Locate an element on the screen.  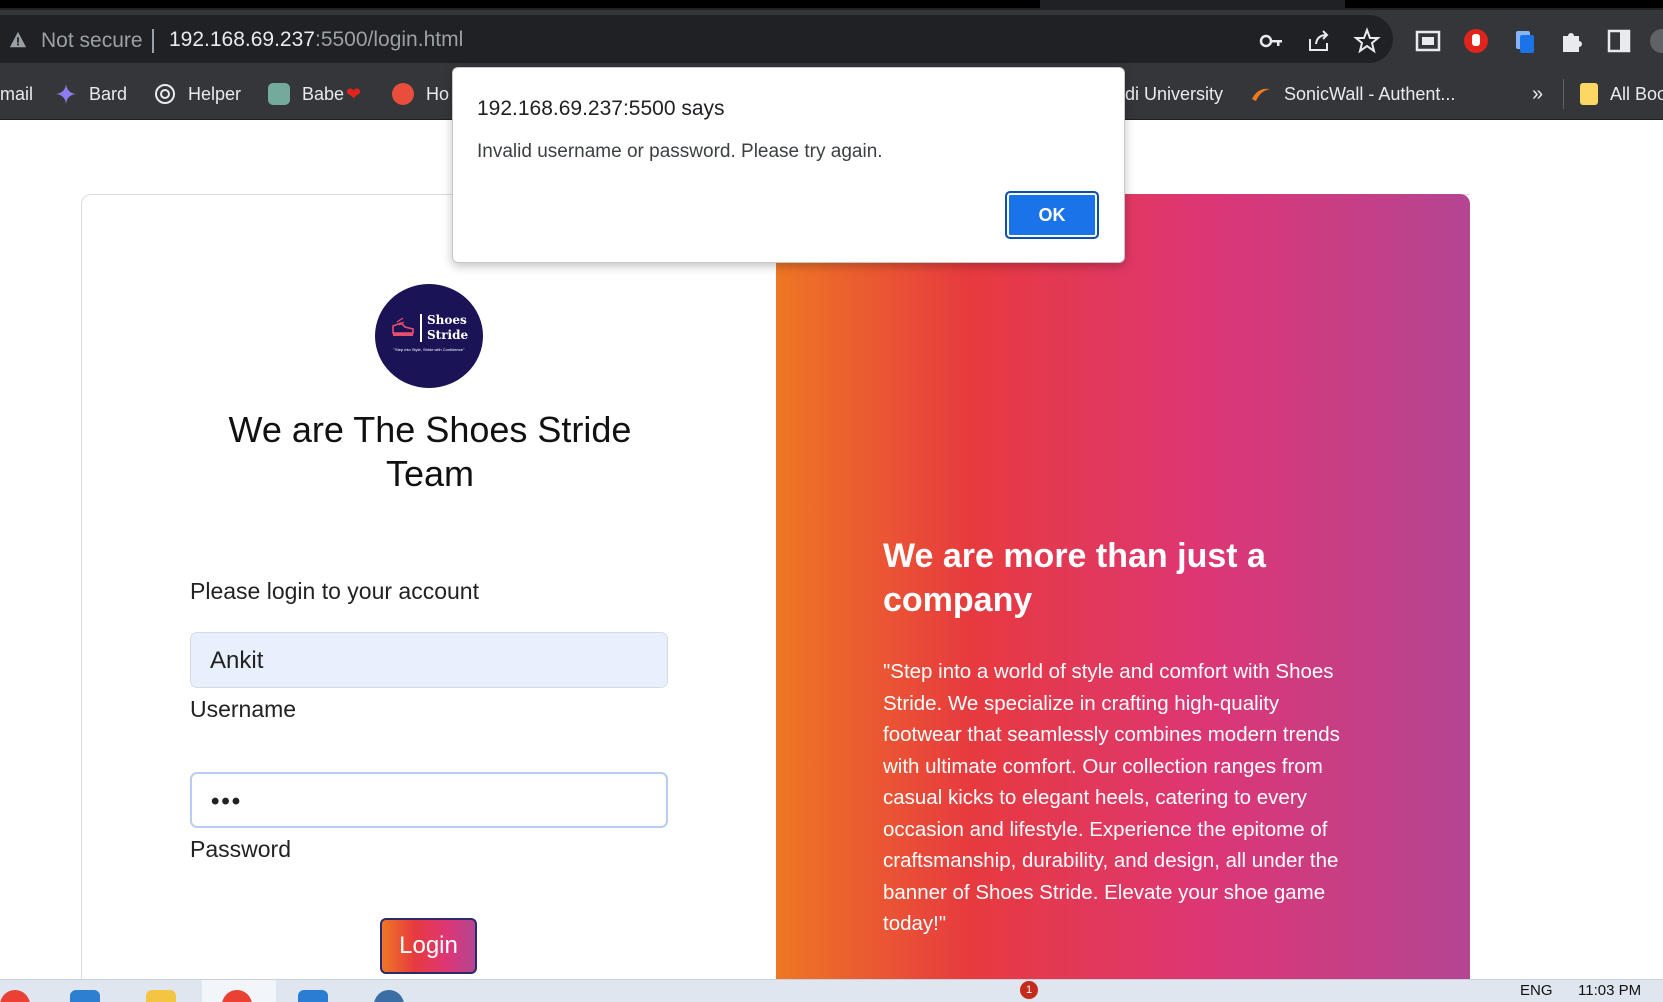
language-indicator: ENG is located at coordinates (1536, 990).